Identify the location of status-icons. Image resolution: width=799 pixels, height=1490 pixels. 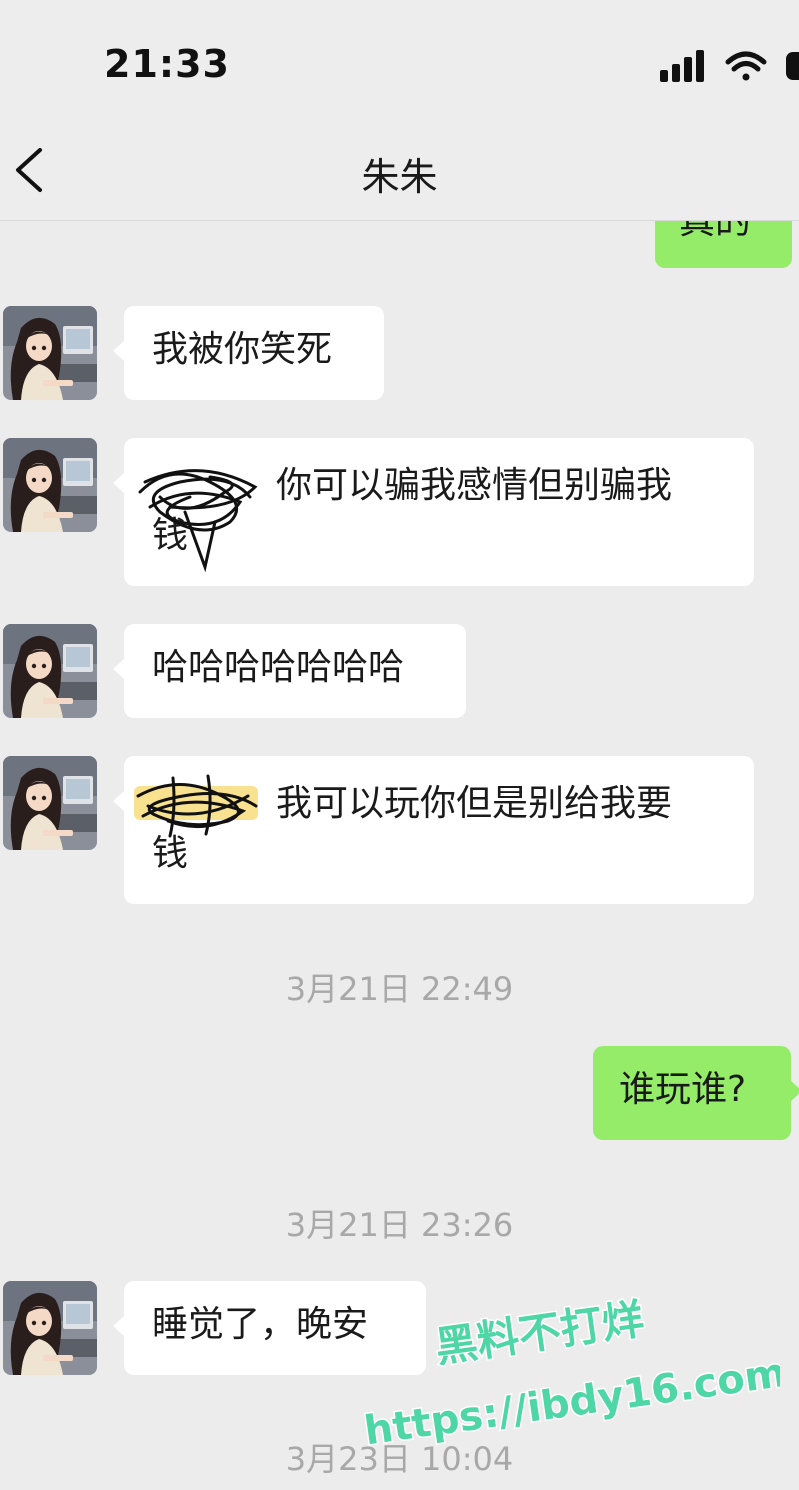
(728, 66).